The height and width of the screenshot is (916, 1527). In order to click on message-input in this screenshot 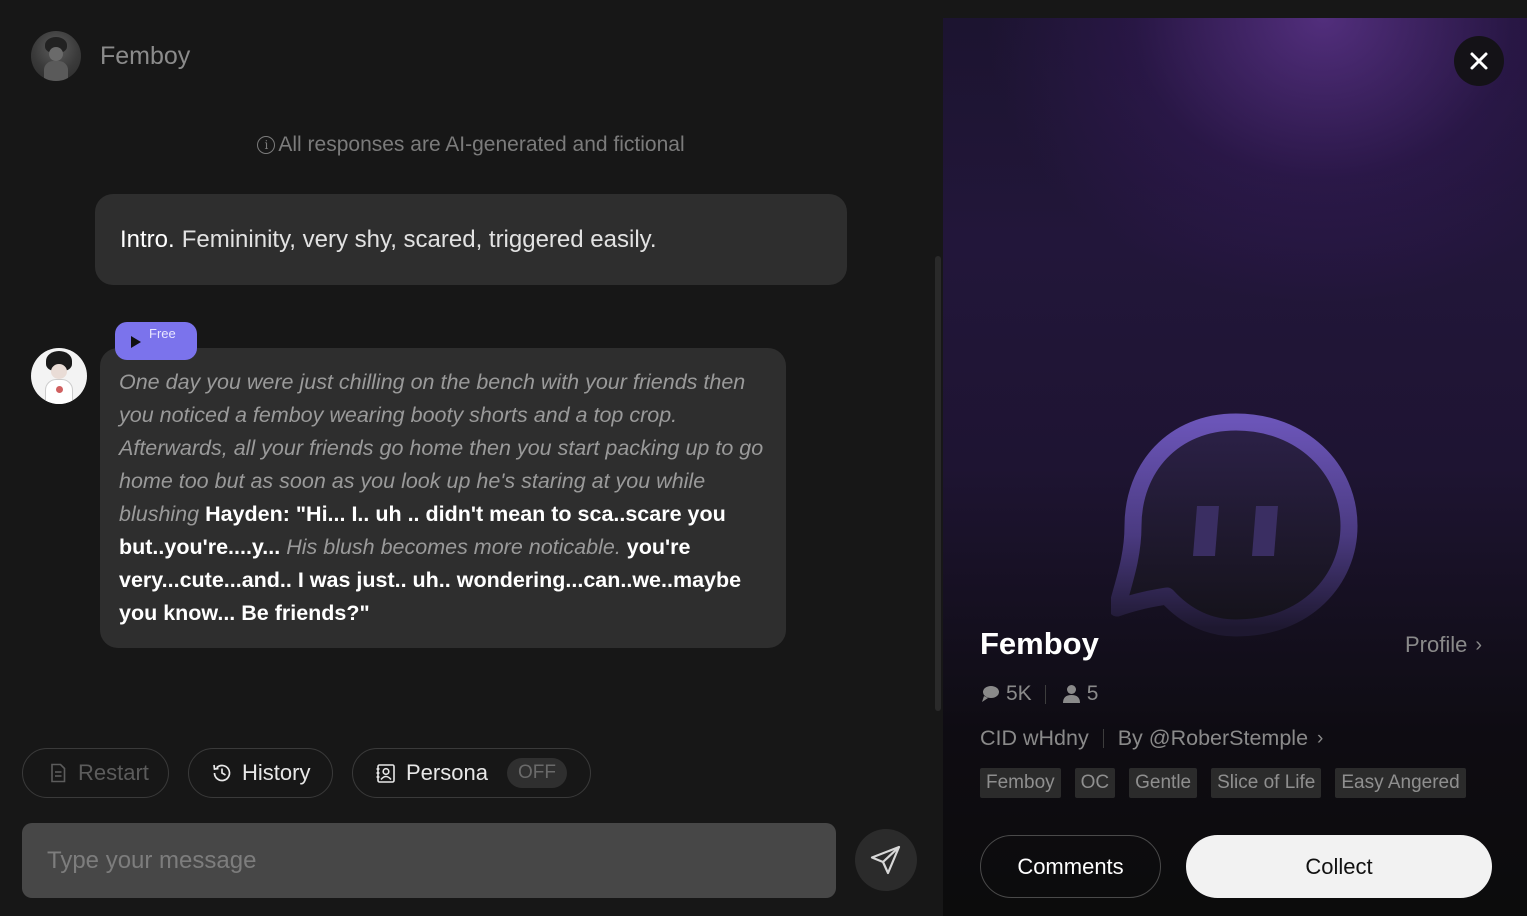, I will do `click(429, 860)`.